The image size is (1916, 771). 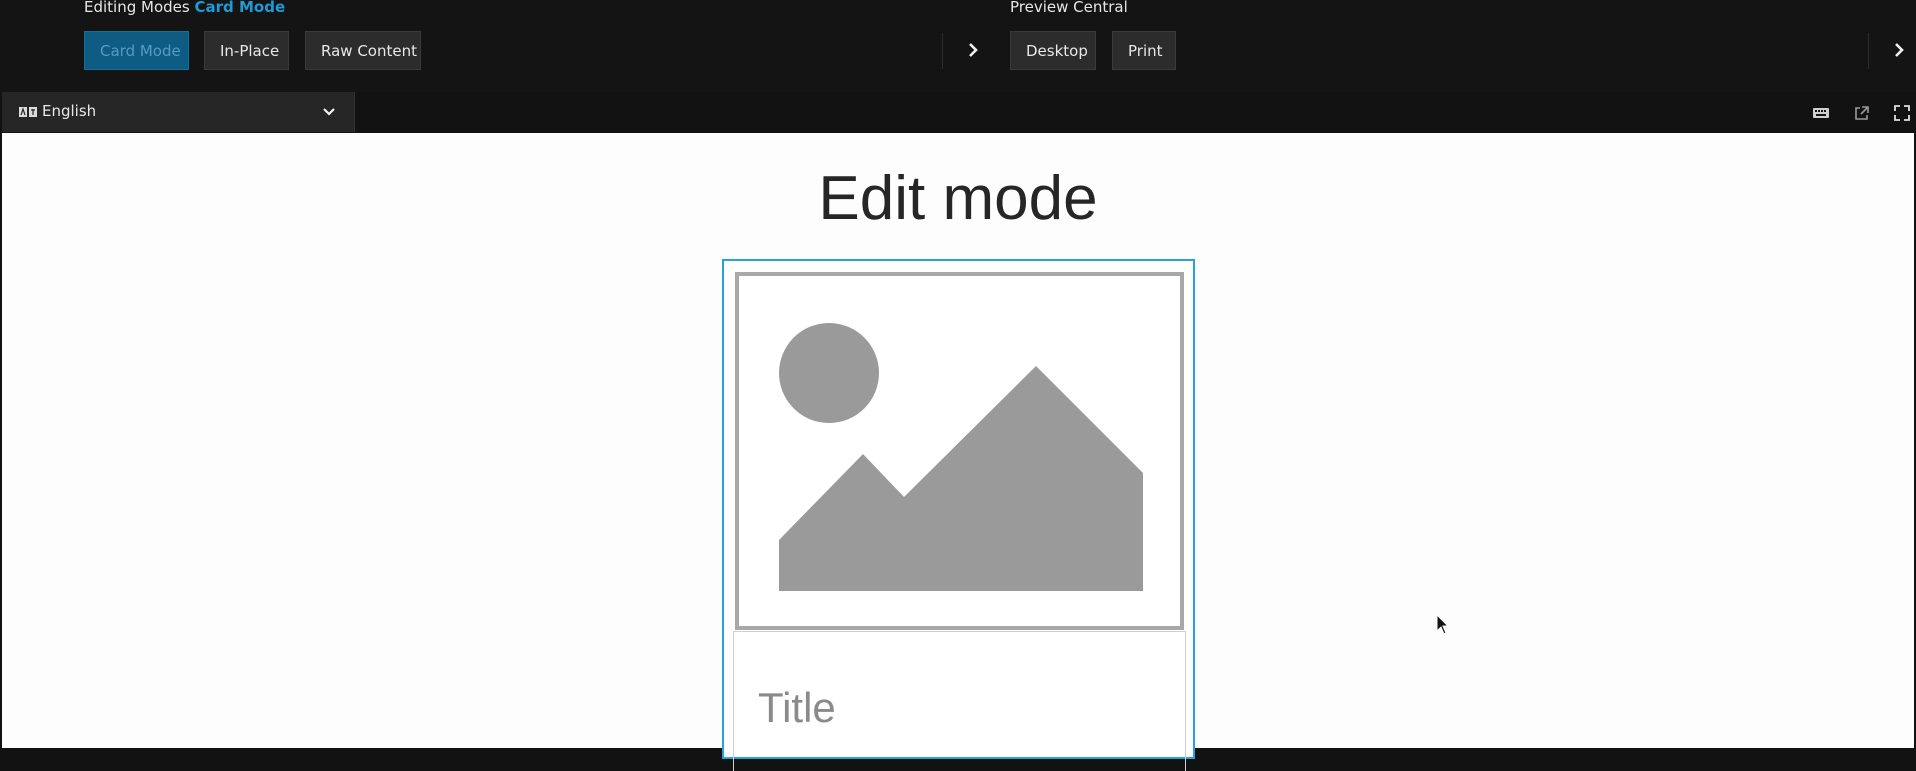 I want to click on desktop-button: Desktop, so click(x=1053, y=50).